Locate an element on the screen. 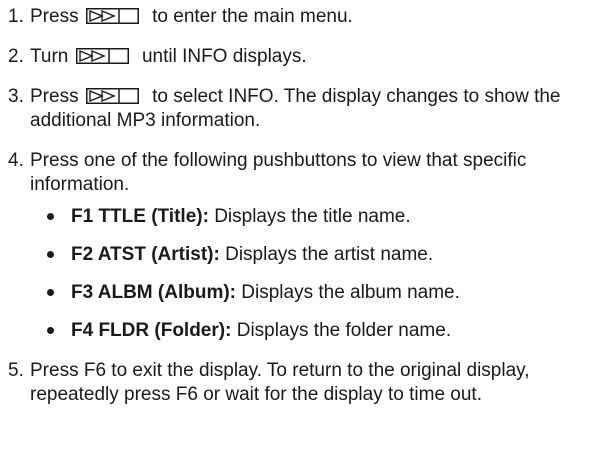 This screenshot has width=603, height=463. pushbutton-description: Displays the folder name. is located at coordinates (344, 330).